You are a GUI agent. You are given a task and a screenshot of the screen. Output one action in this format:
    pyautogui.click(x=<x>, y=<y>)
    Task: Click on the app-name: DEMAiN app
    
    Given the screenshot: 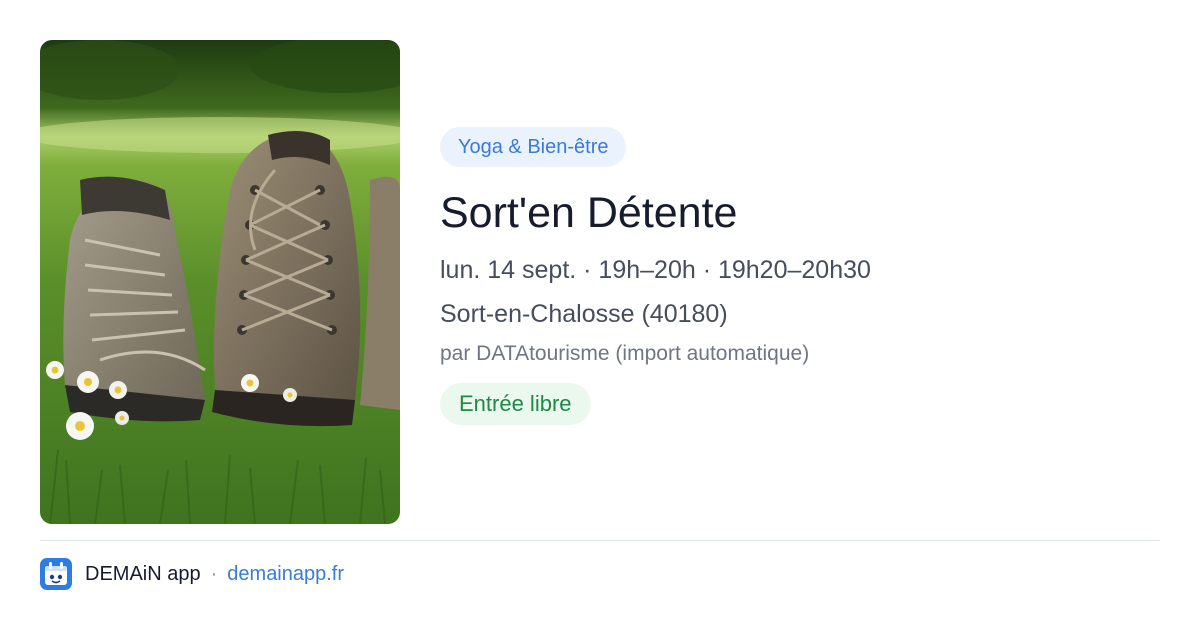 What is the action you would take?
    pyautogui.click(x=143, y=573)
    